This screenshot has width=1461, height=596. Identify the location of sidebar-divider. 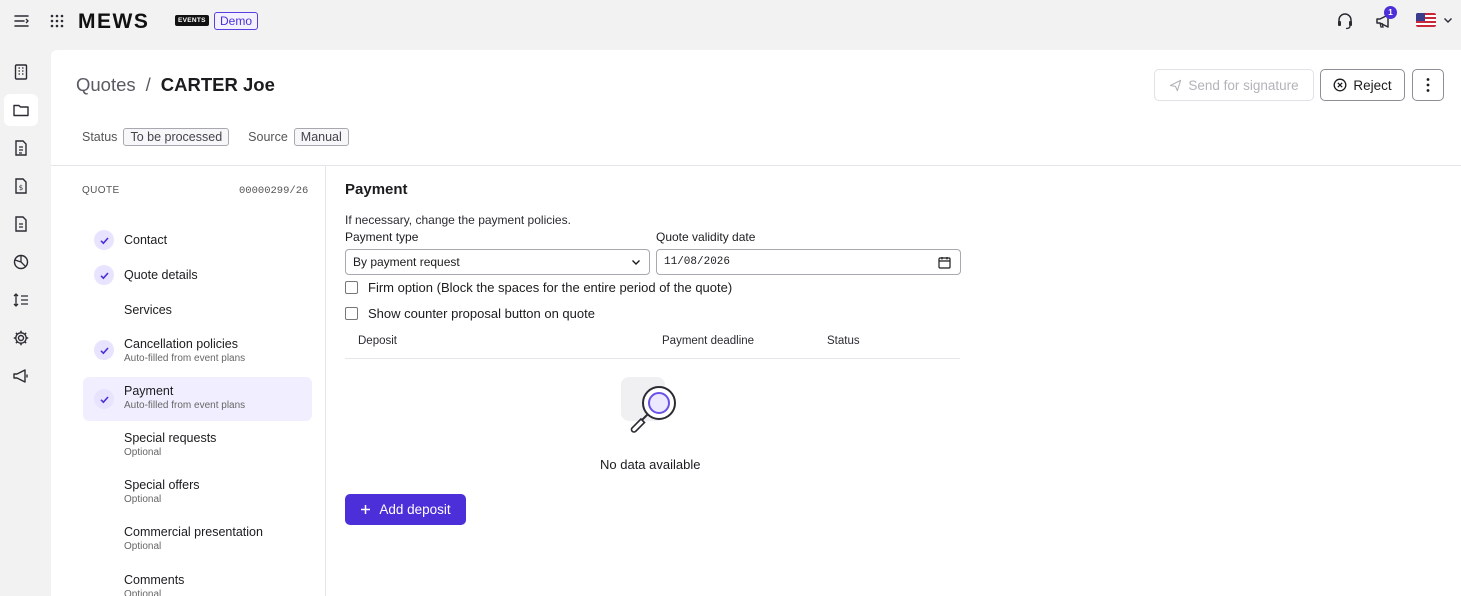
(325, 381).